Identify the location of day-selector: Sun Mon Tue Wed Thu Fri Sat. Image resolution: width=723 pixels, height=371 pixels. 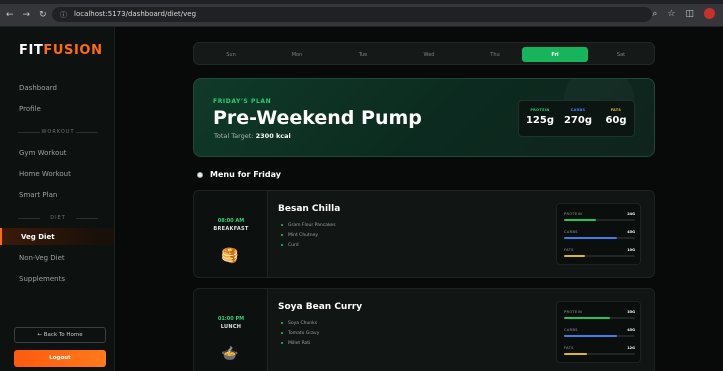
(424, 53).